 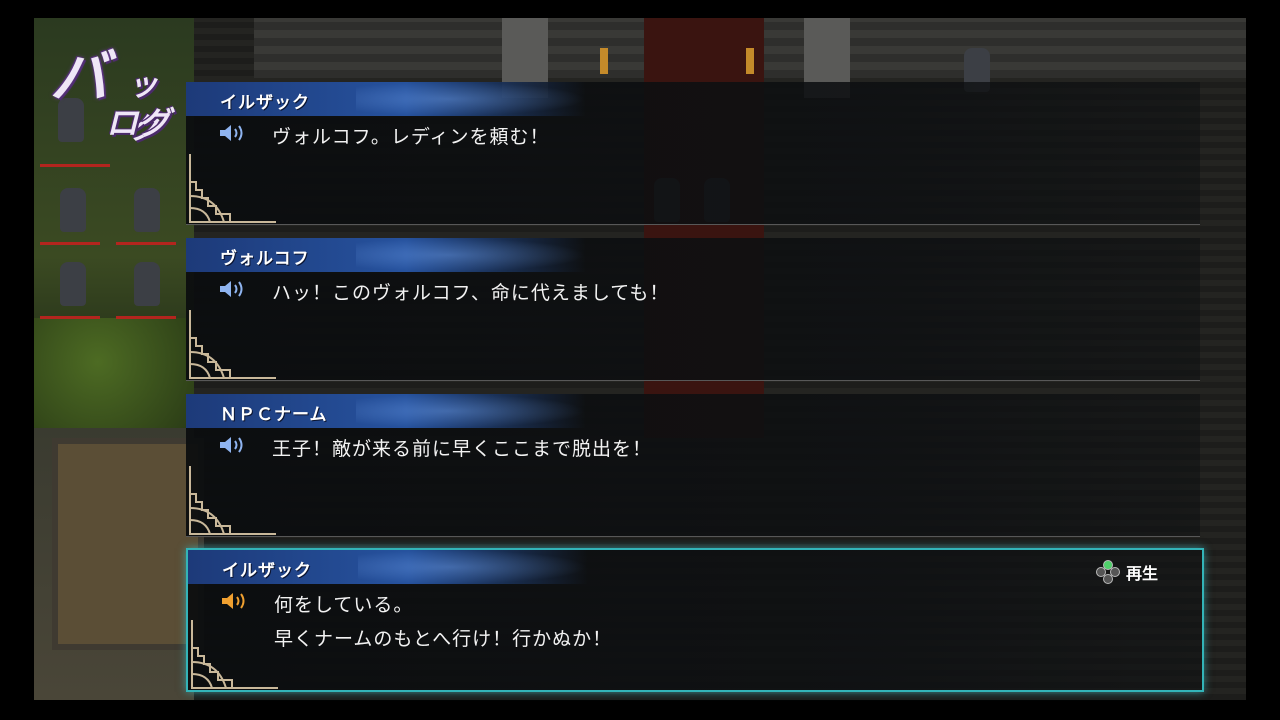 I want to click on dialogue-line: 何をしている。, so click(x=344, y=605).